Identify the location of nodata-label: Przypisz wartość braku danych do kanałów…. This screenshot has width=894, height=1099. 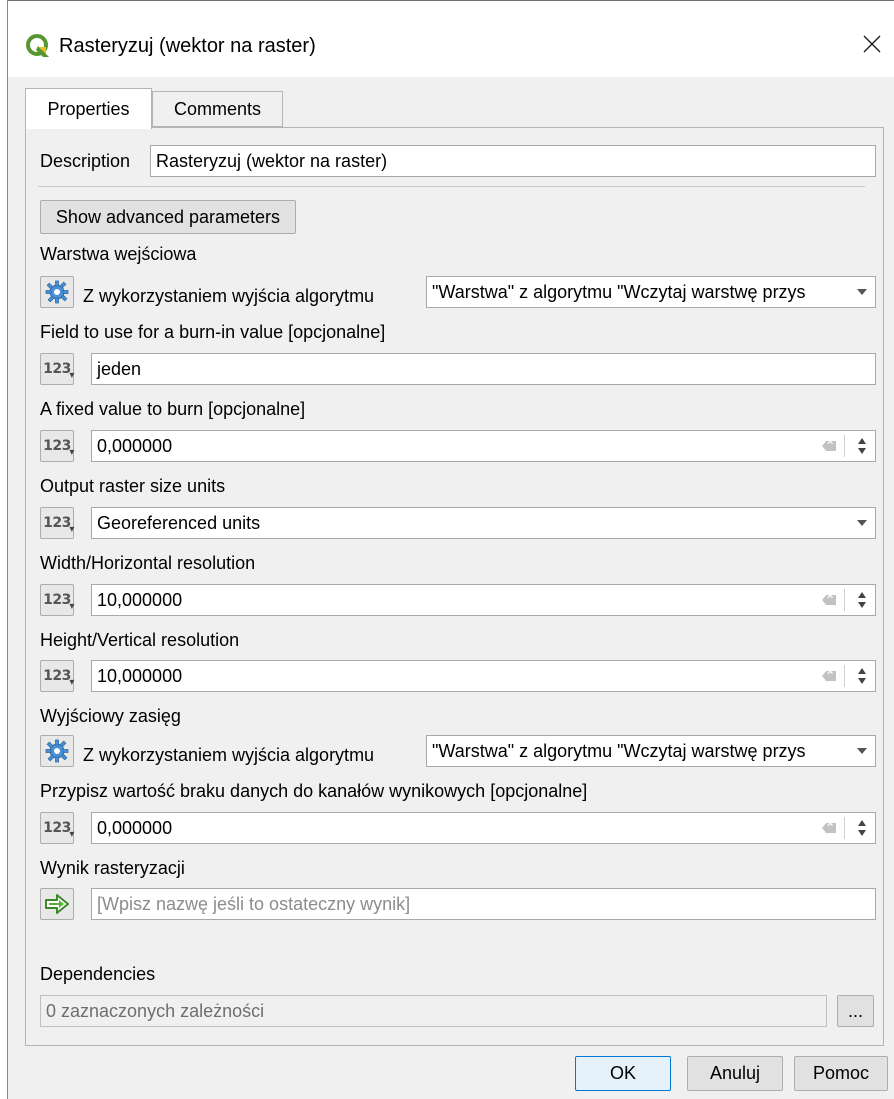
(314, 791).